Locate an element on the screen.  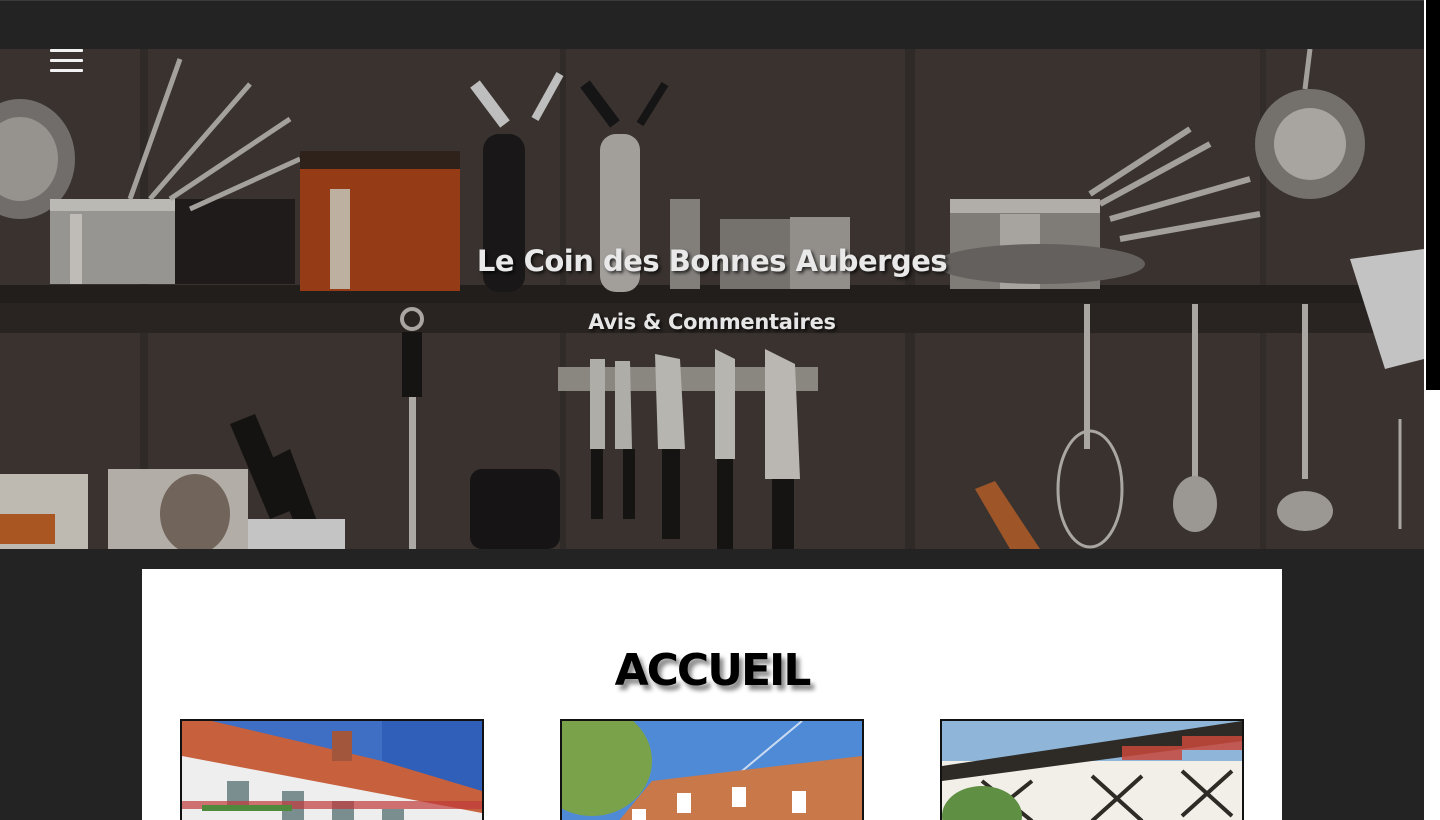
inn-white-facade-photo is located at coordinates (332, 770).